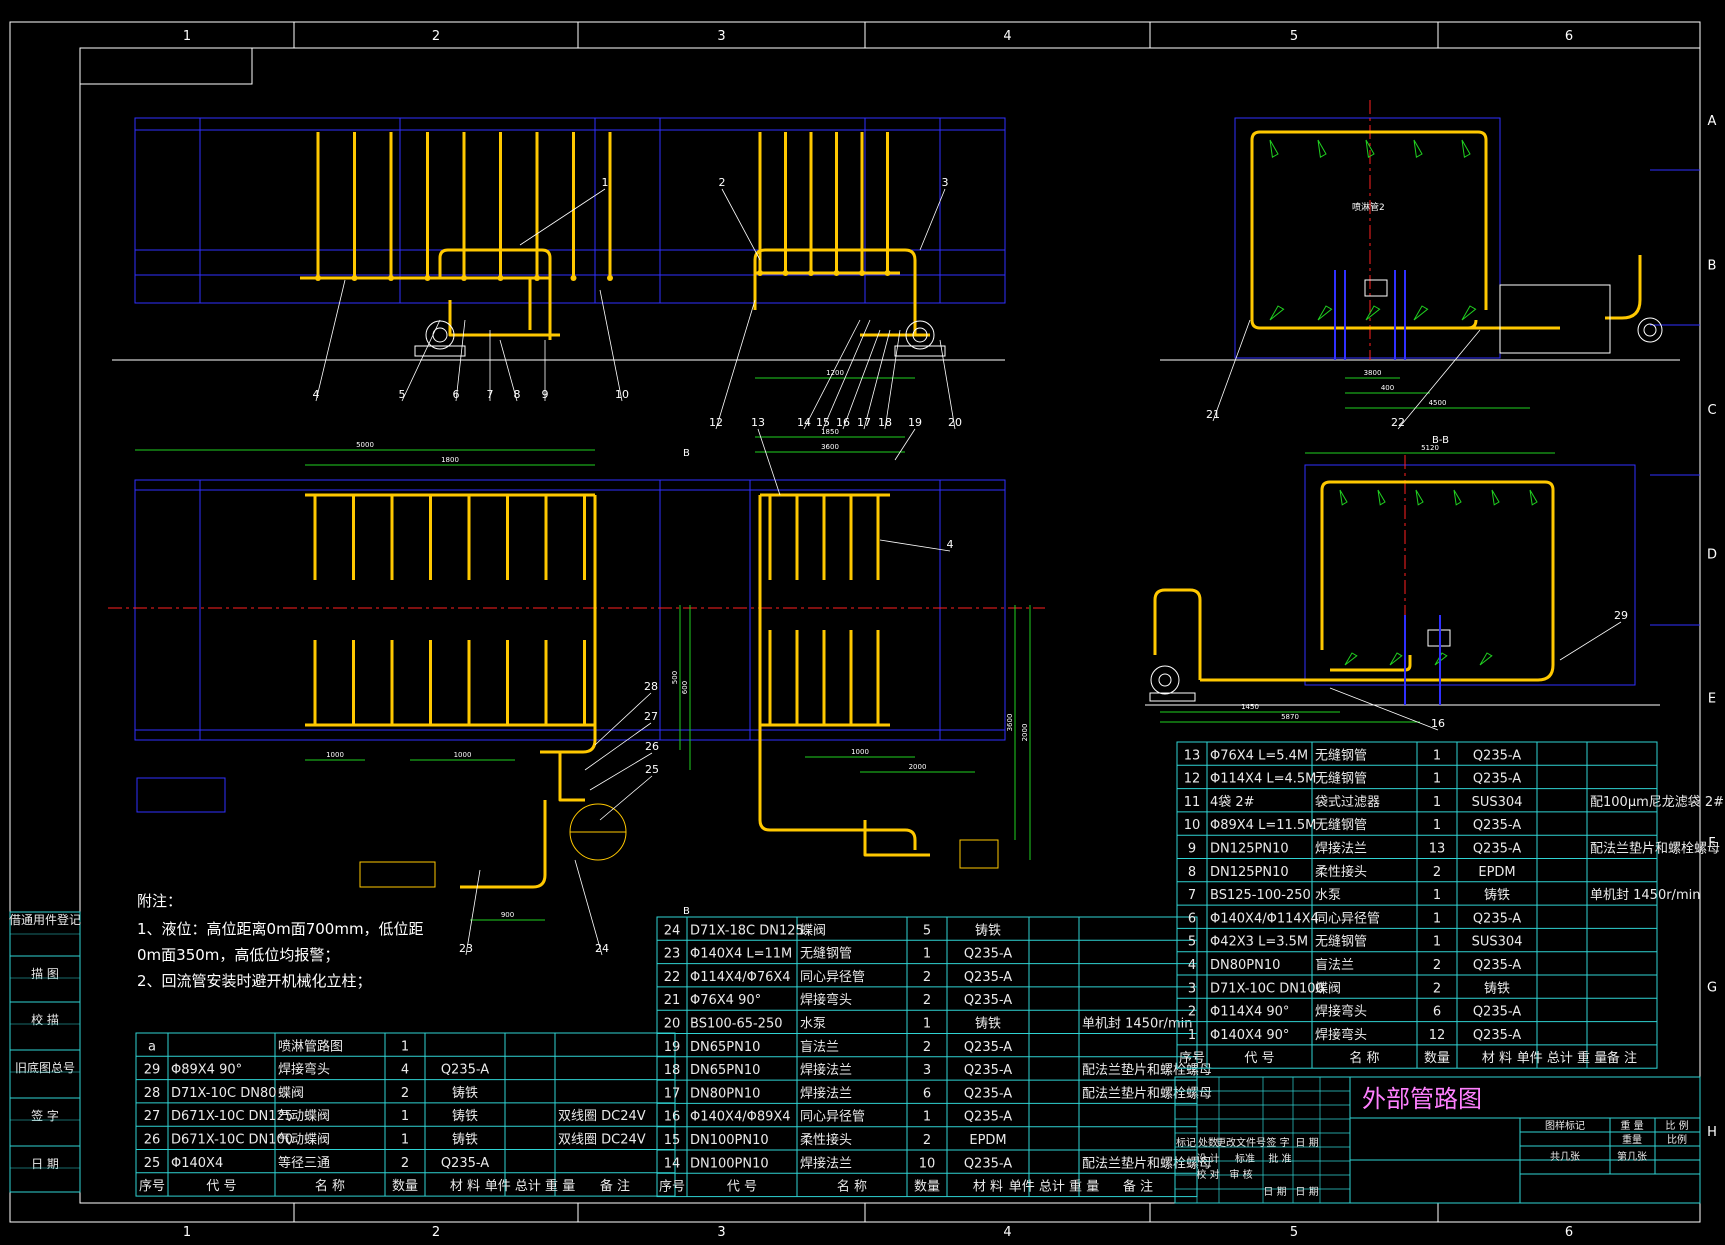 This screenshot has height=1245, width=1725. Describe the element at coordinates (1207, 1174) in the screenshot. I see `tb-field-label: 校 对` at that location.